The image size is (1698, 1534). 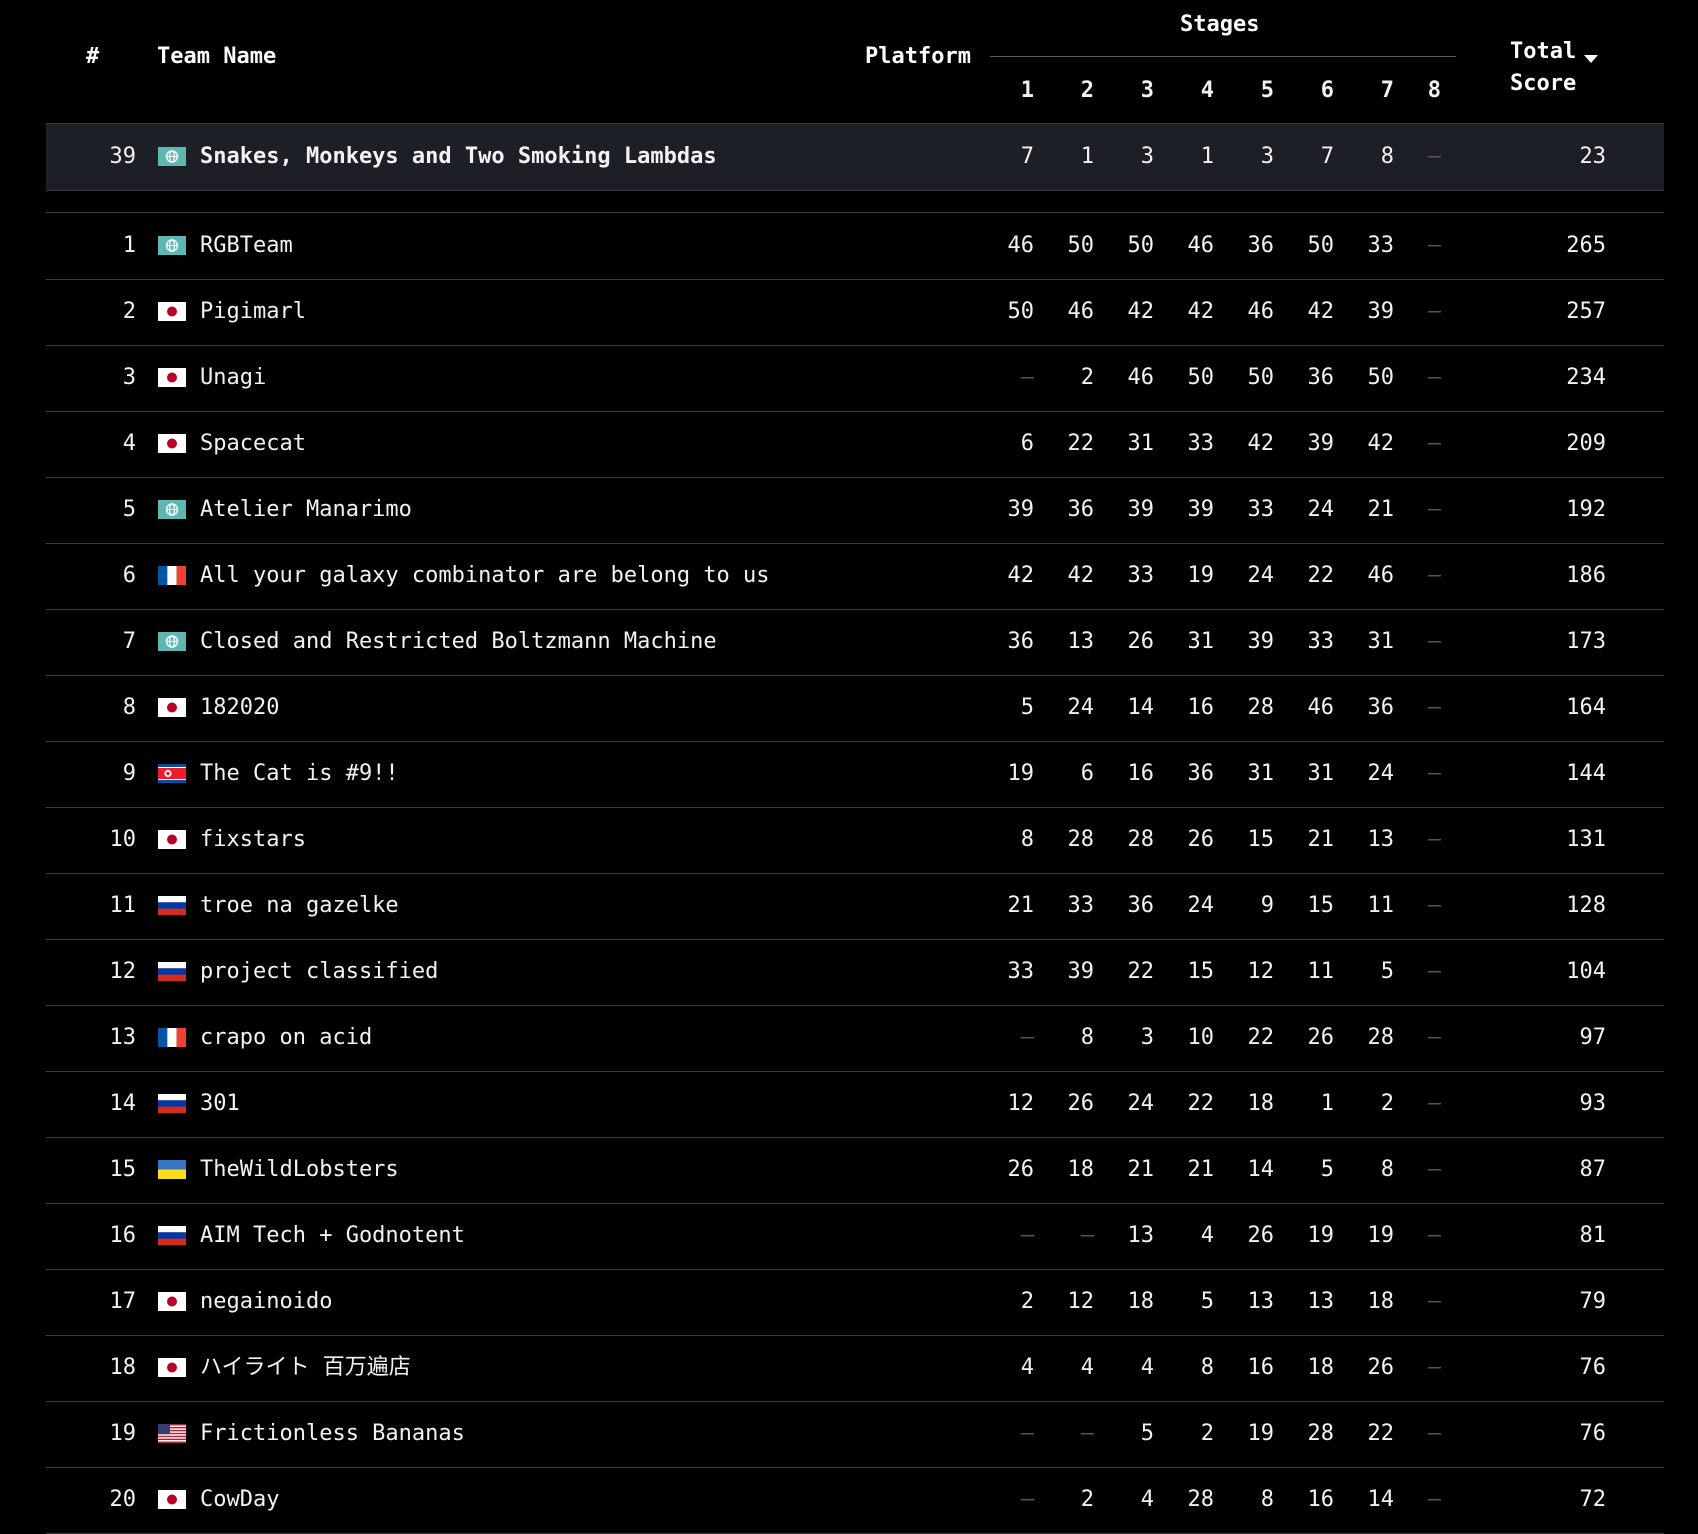 I want to click on team-name: The Cat is #9!!, so click(x=299, y=774).